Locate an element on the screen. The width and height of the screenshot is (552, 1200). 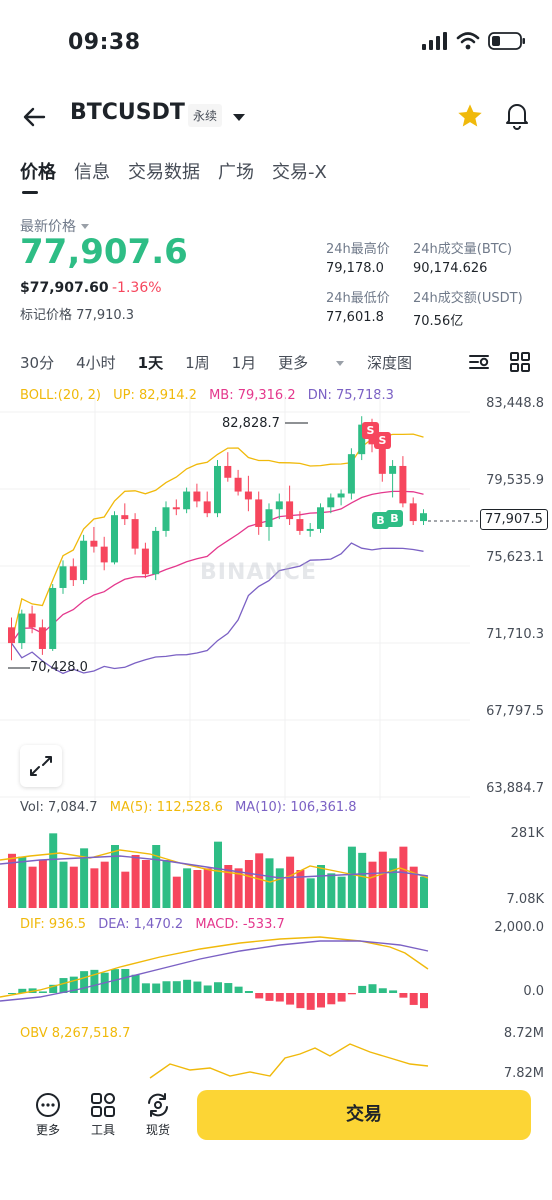
bell-icon is located at coordinates (517, 117).